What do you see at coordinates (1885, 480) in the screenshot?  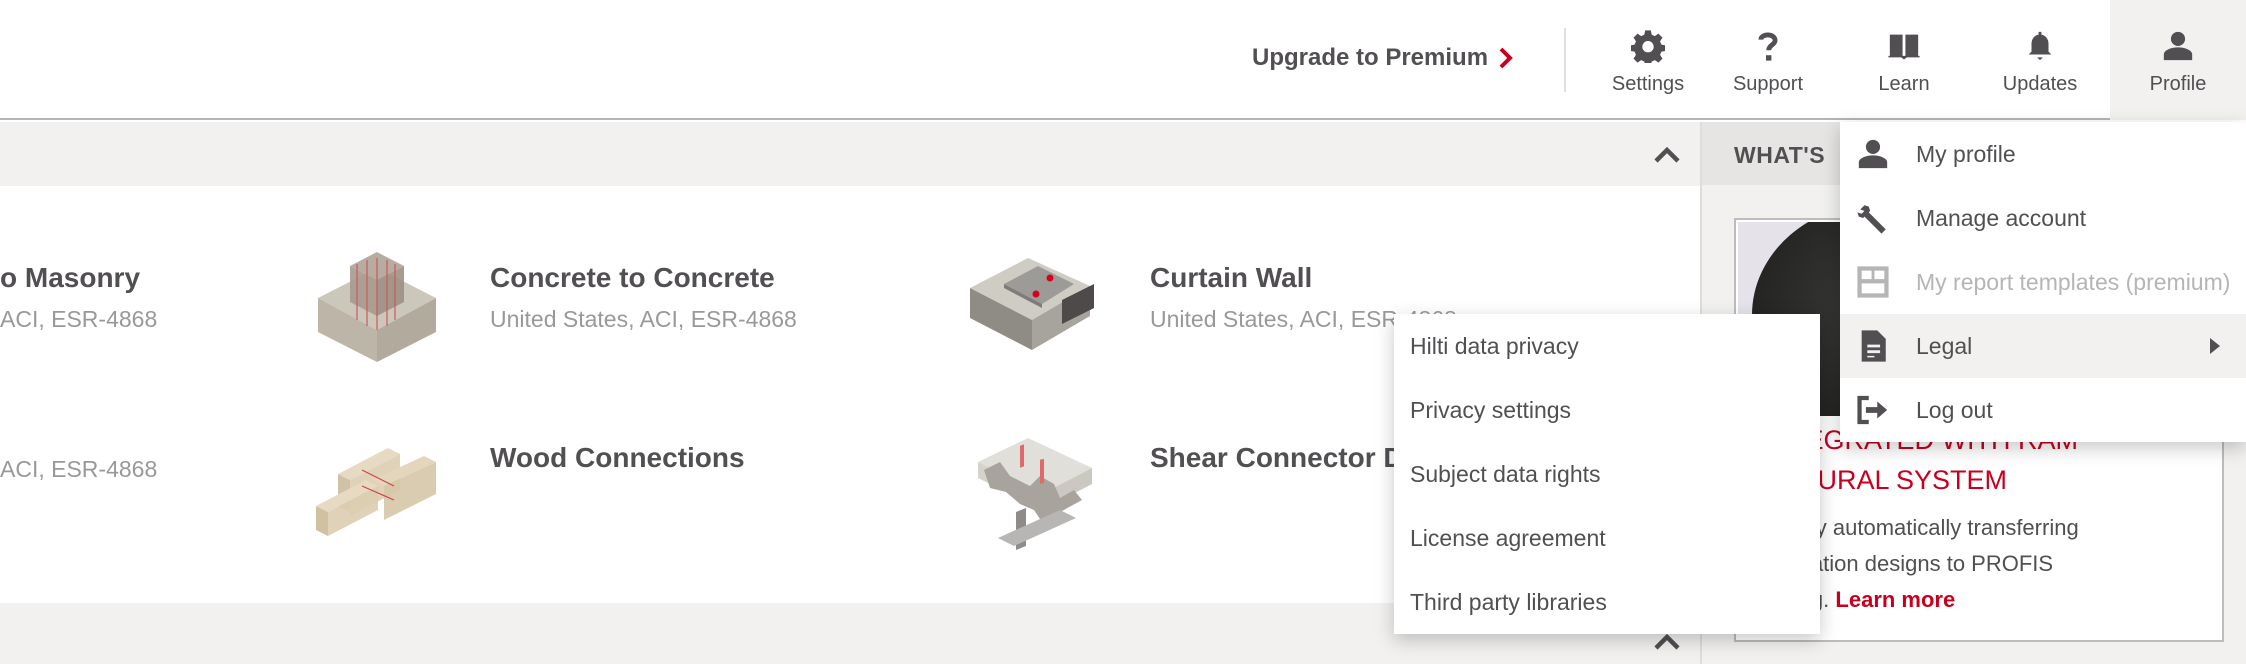 I see `news-headline-line: UCTURAL SYSTEM` at bounding box center [1885, 480].